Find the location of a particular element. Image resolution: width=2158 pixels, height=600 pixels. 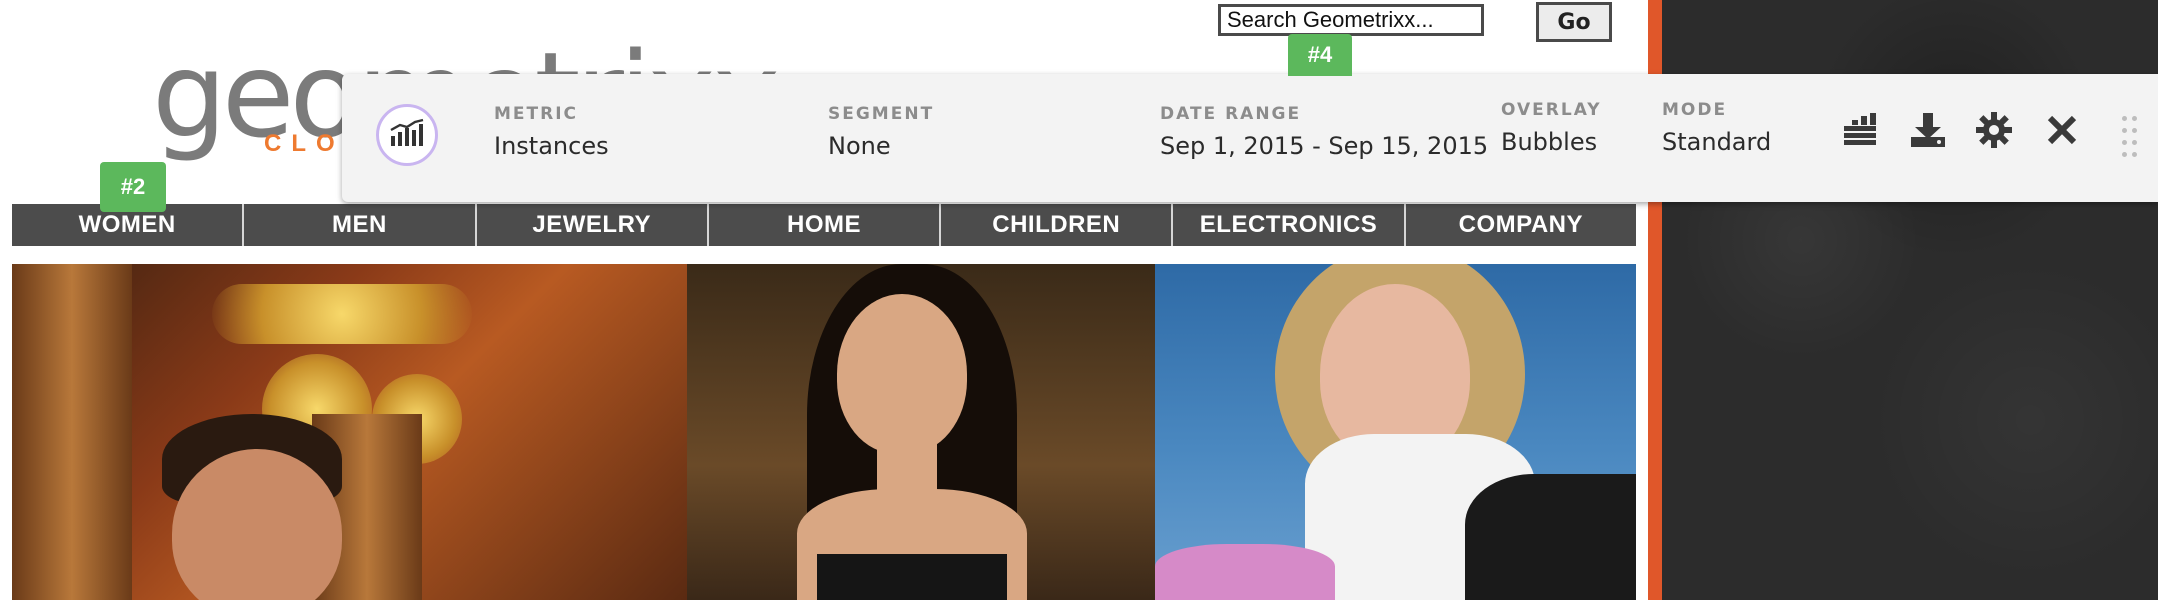

pillar is located at coordinates (72, 432).